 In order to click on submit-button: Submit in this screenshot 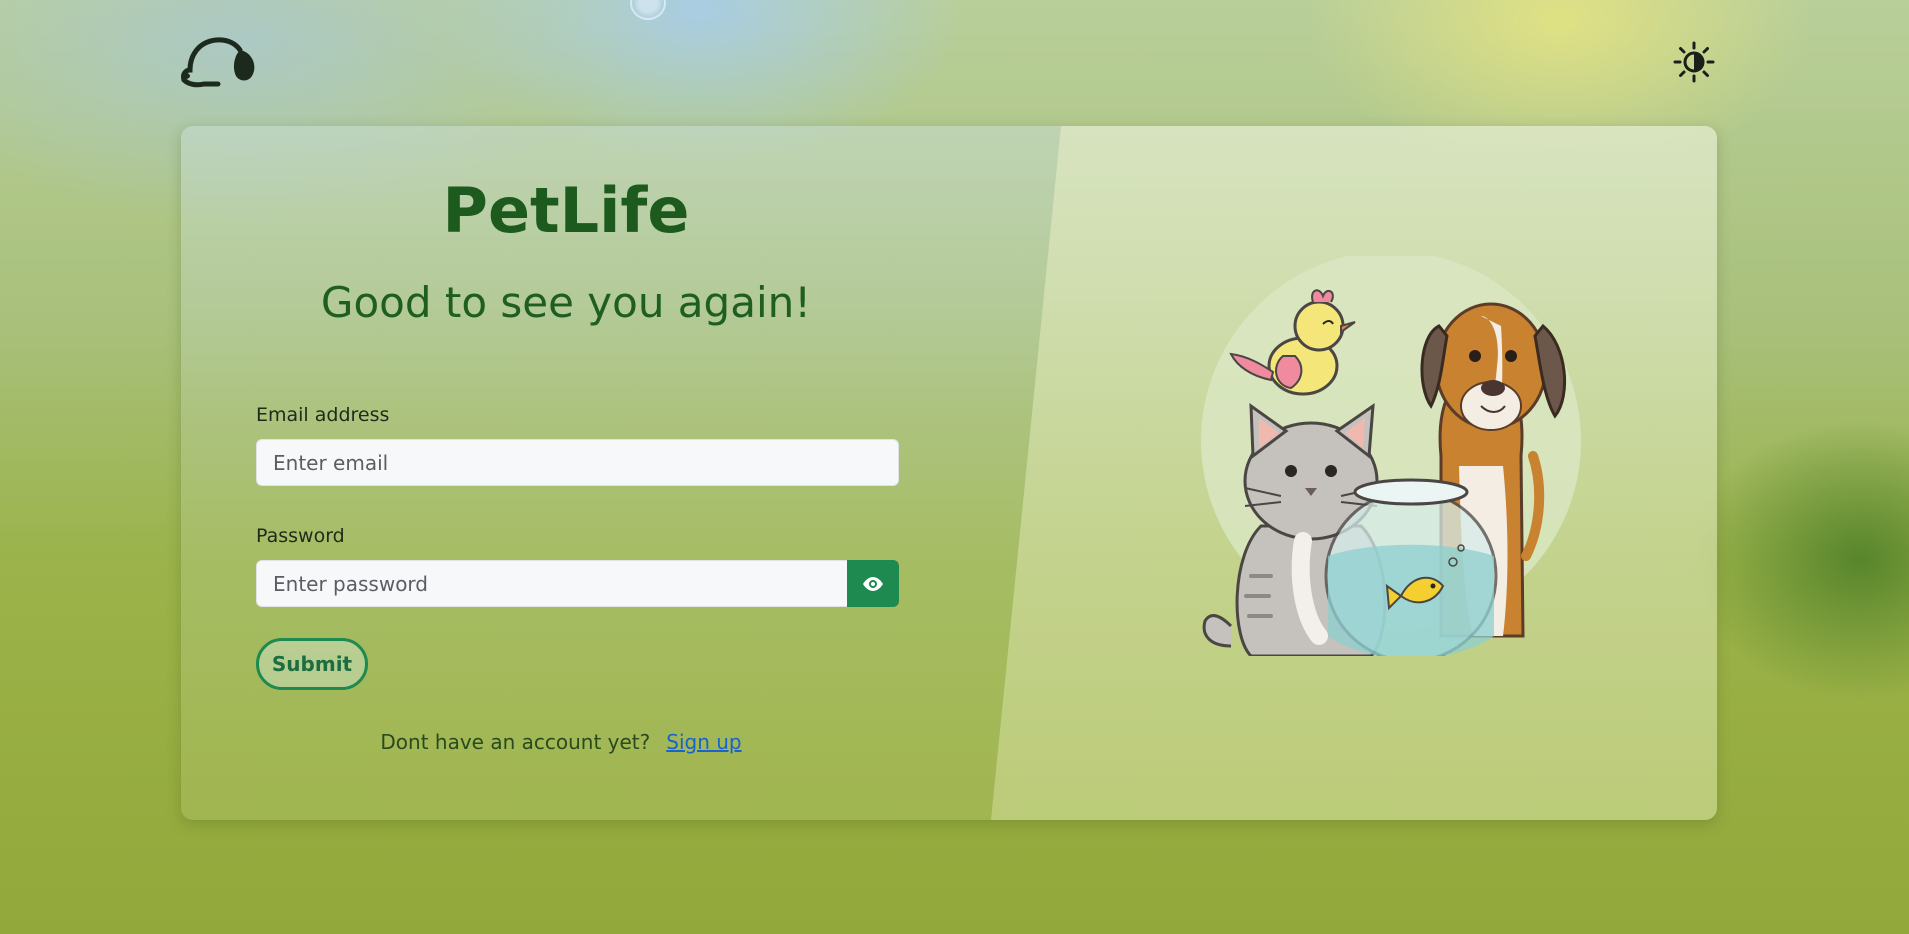, I will do `click(312, 664)`.